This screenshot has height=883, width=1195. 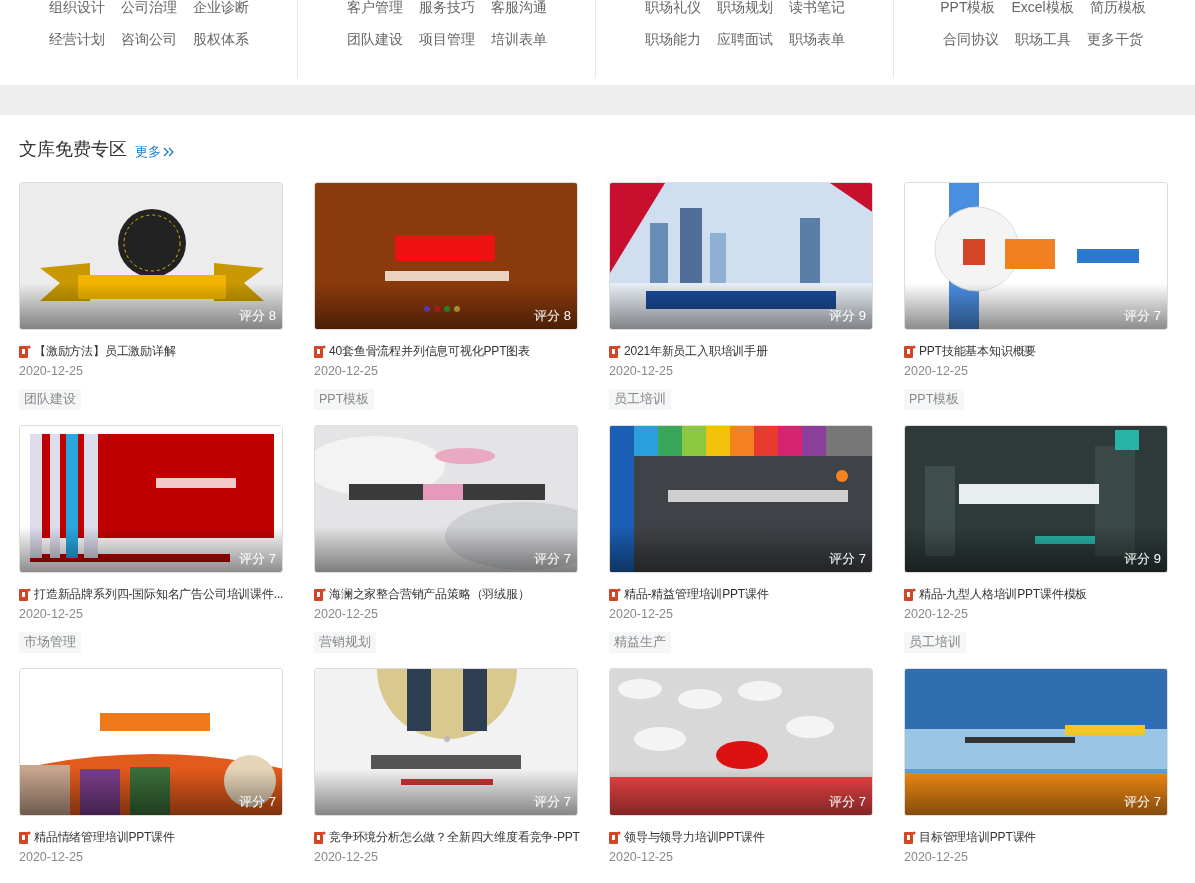 What do you see at coordinates (76, 7) in the screenshot?
I see `category-link: 组织设计` at bounding box center [76, 7].